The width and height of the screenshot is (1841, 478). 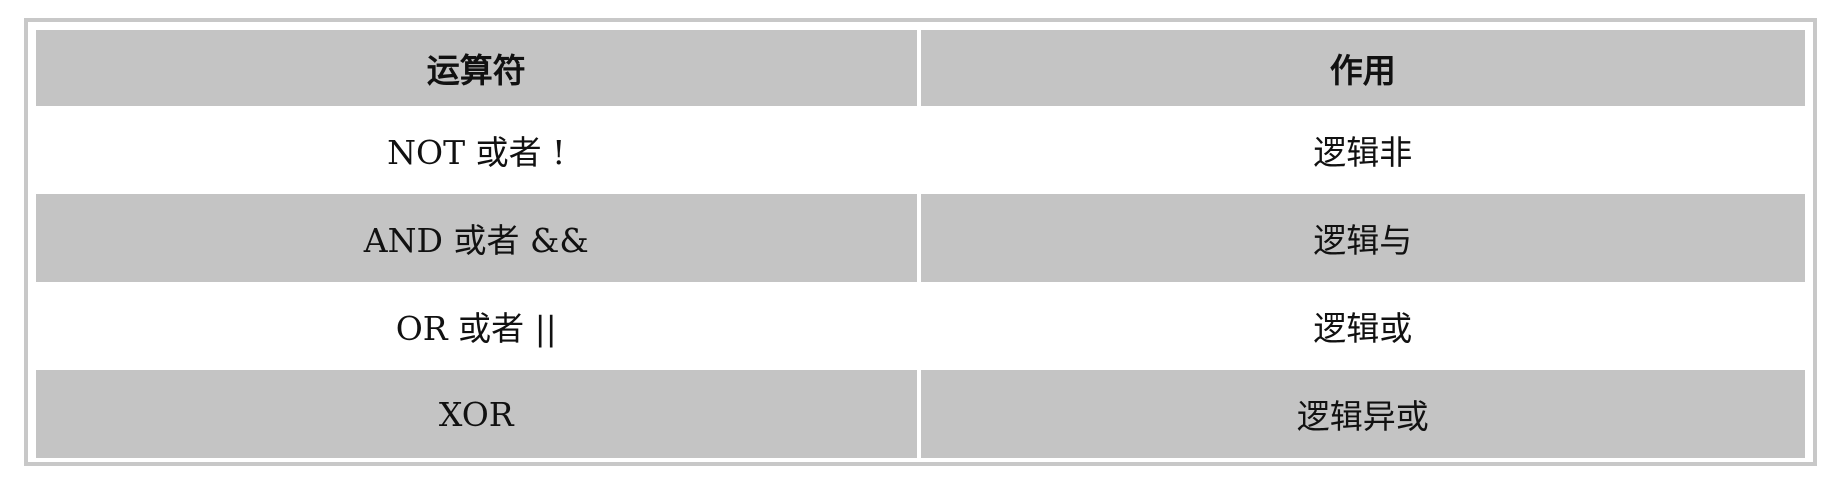 What do you see at coordinates (478, 326) in the screenshot?
I see `cell-operator: OR 或者 ||` at bounding box center [478, 326].